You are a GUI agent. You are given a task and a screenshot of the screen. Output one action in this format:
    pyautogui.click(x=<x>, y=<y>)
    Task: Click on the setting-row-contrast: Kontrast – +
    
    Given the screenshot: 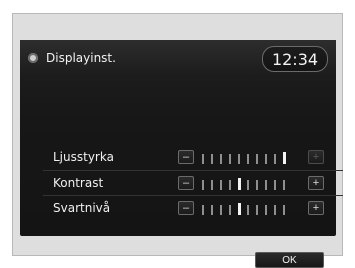 What is the action you would take?
    pyautogui.click(x=193, y=183)
    